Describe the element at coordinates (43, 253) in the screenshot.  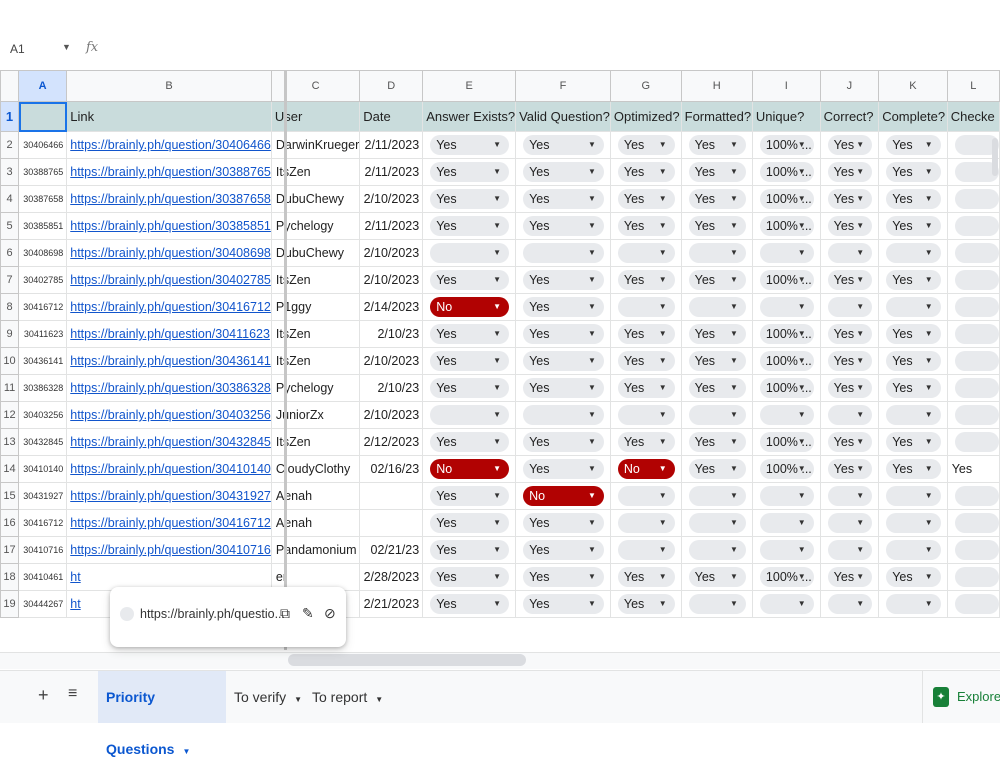
I see `question-id-cell: 30408698` at that location.